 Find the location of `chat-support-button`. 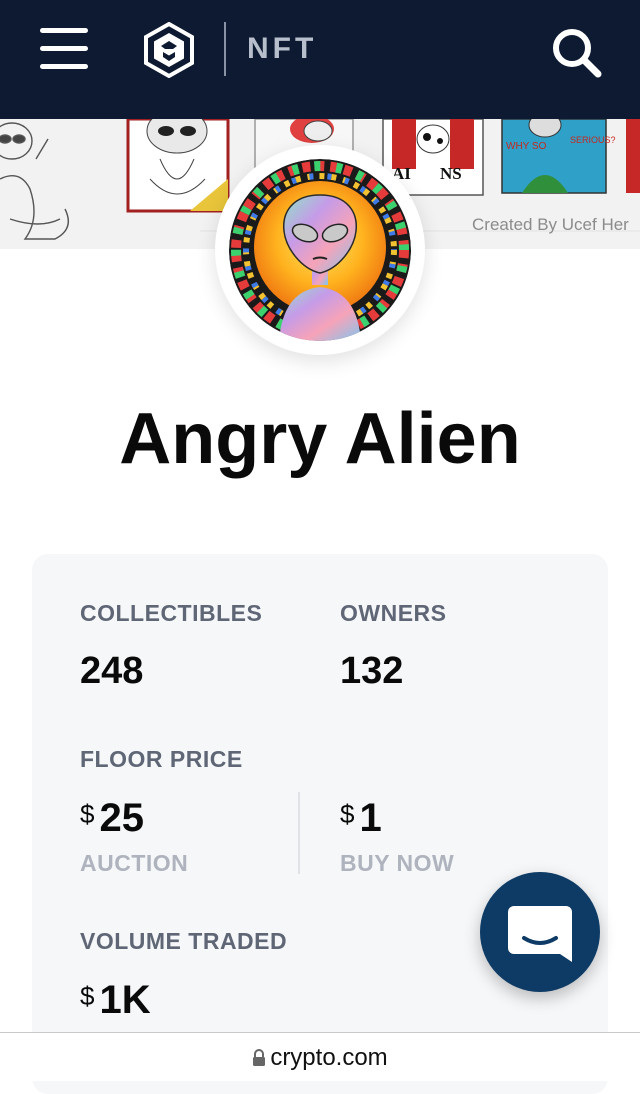

chat-support-button is located at coordinates (540, 932).